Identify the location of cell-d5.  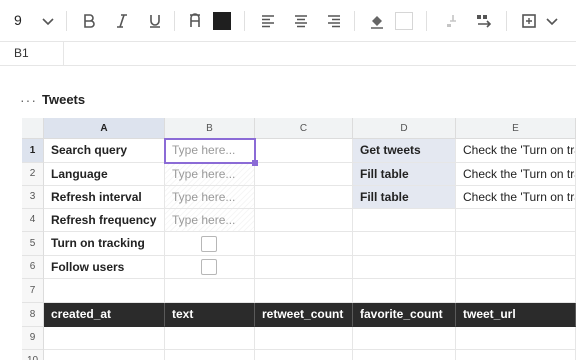
(404, 244).